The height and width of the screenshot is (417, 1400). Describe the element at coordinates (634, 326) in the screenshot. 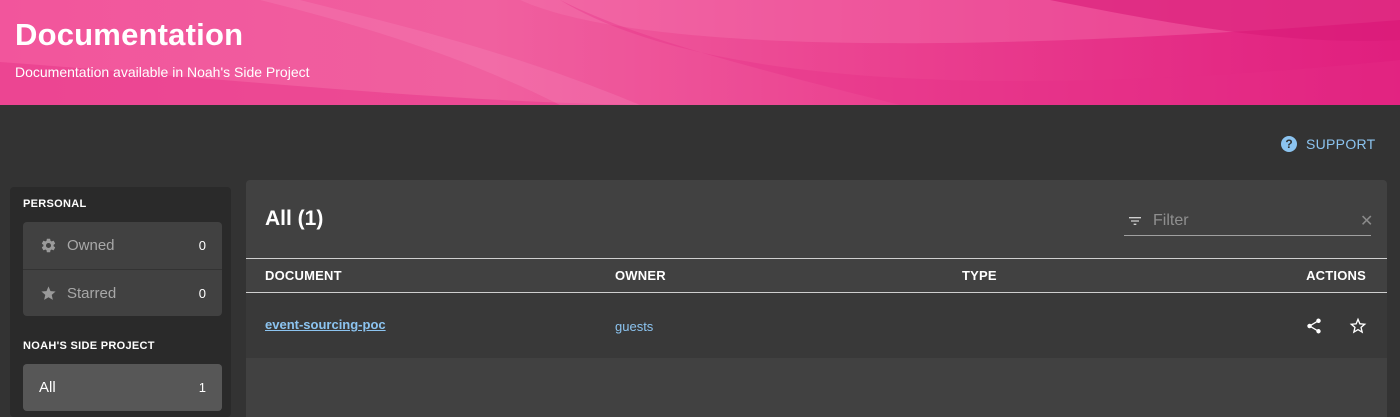

I see `owner-link: guests` at that location.